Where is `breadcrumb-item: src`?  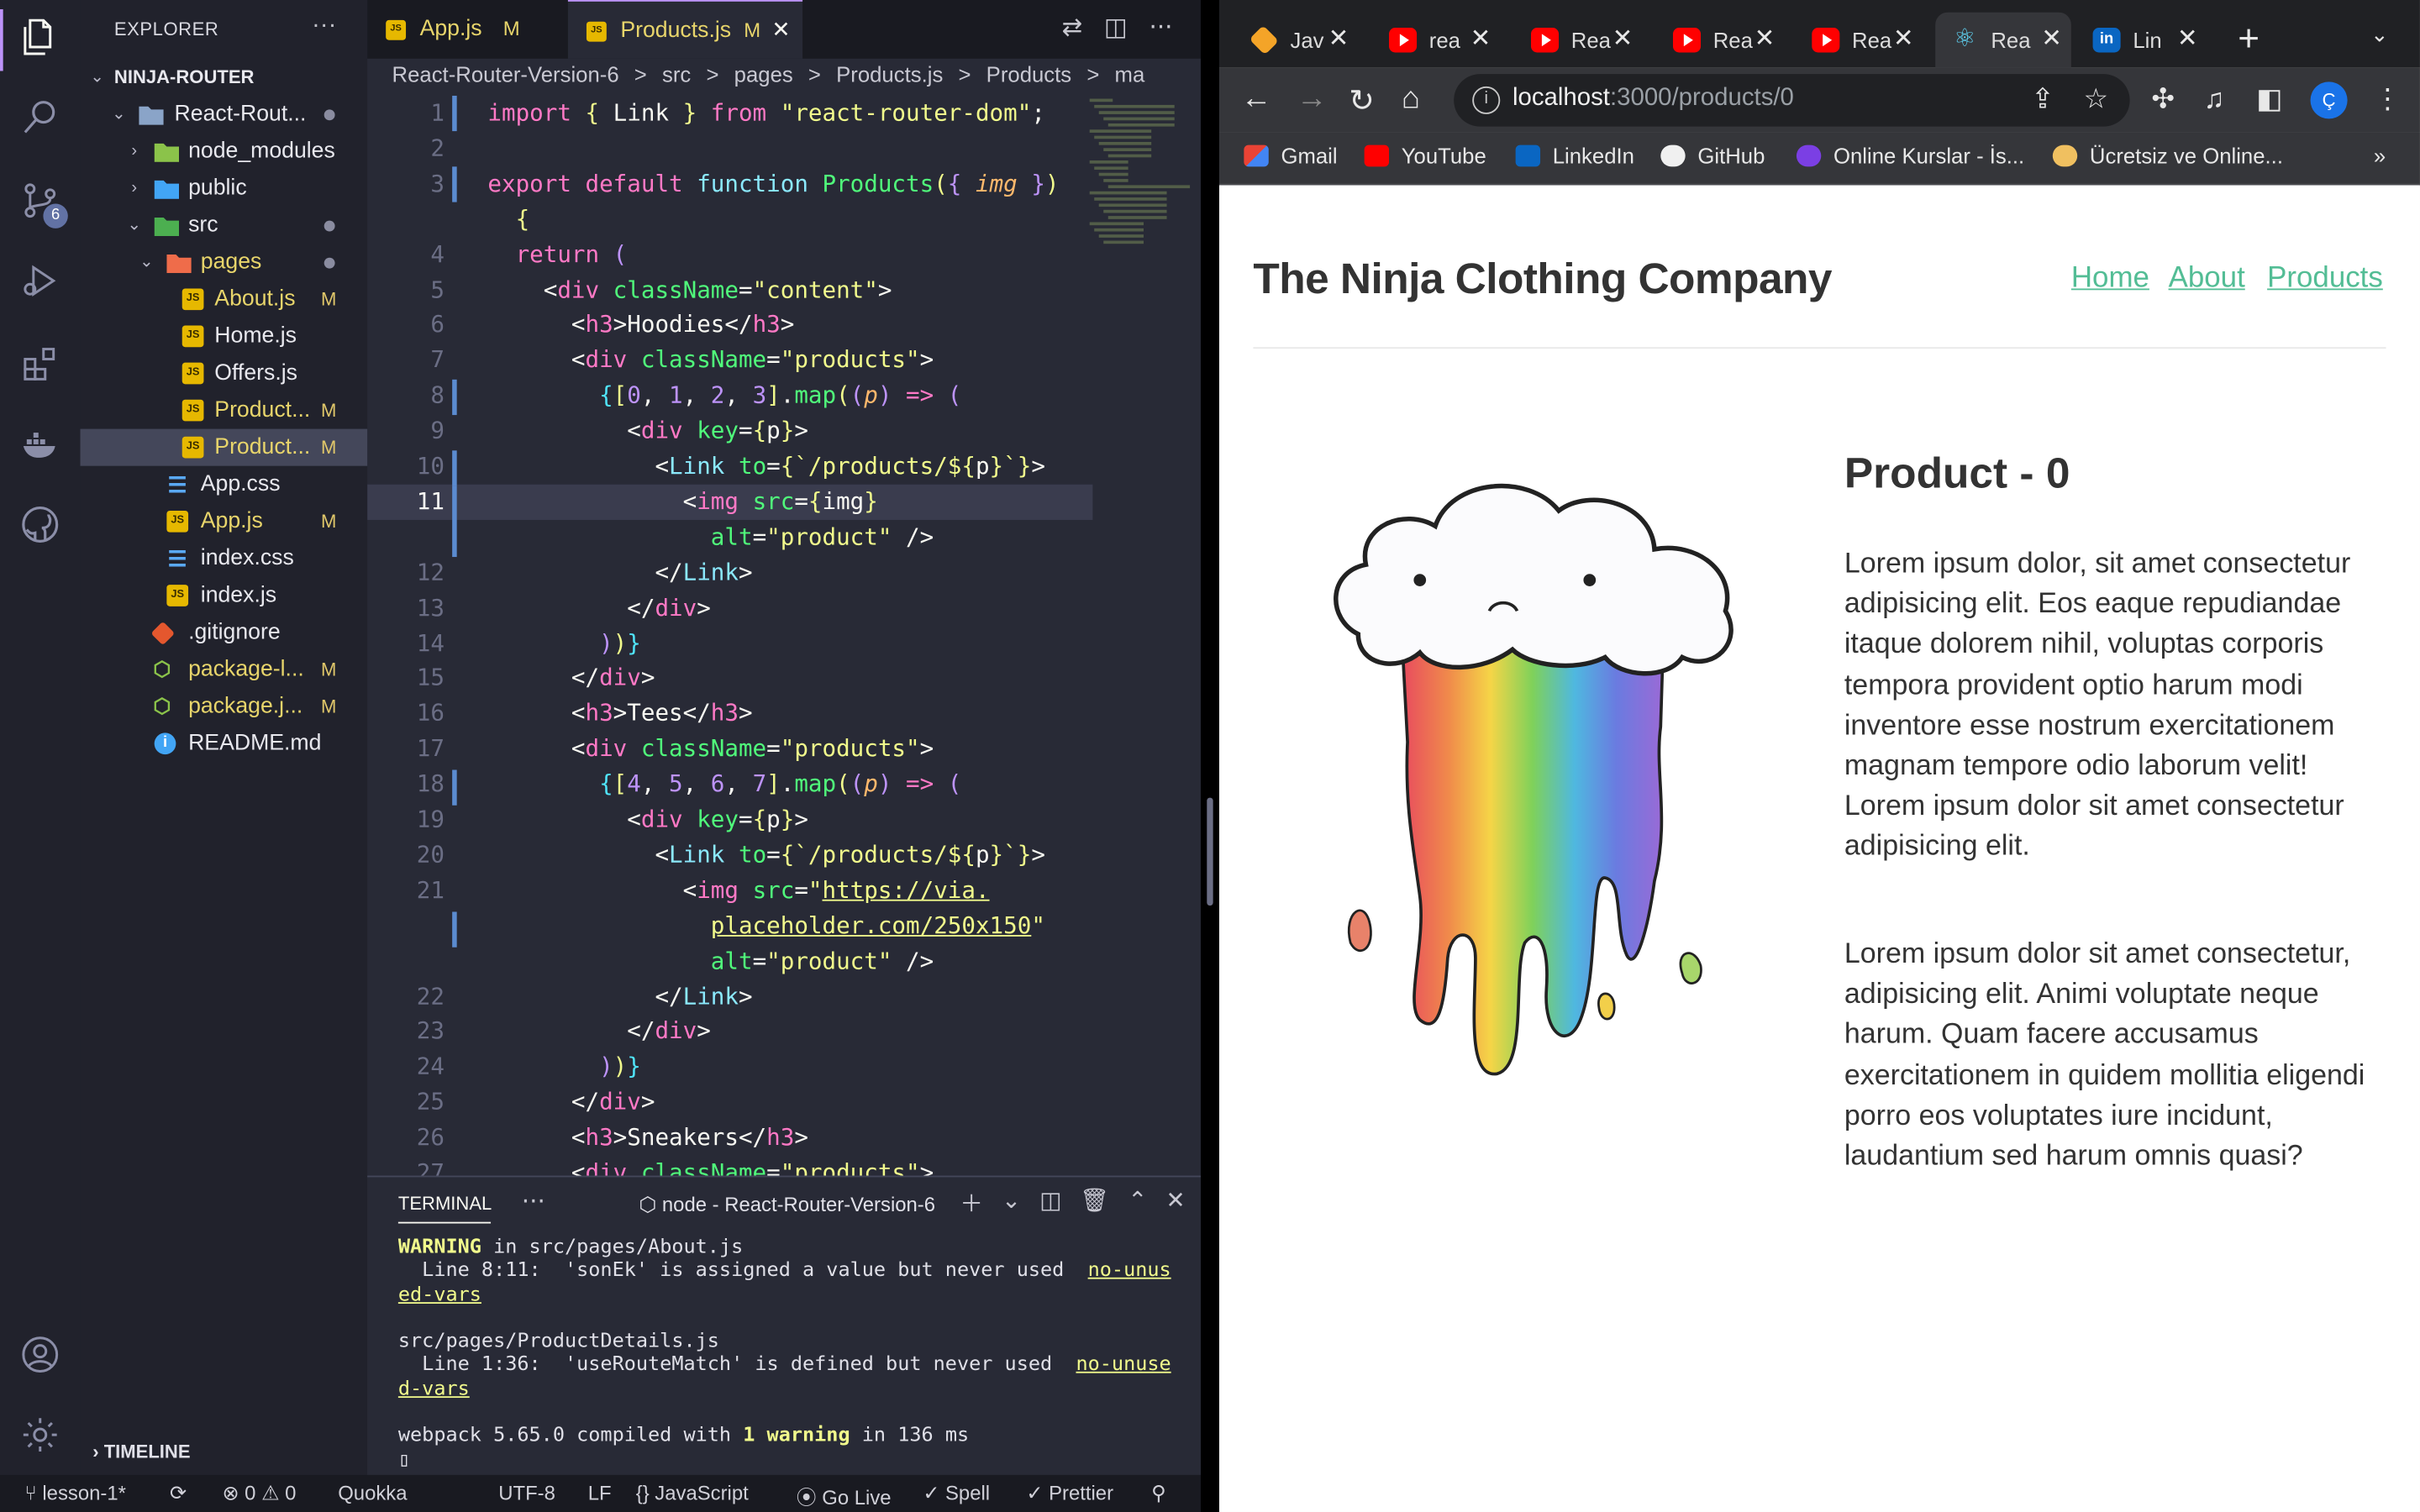 breadcrumb-item: src is located at coordinates (676, 73).